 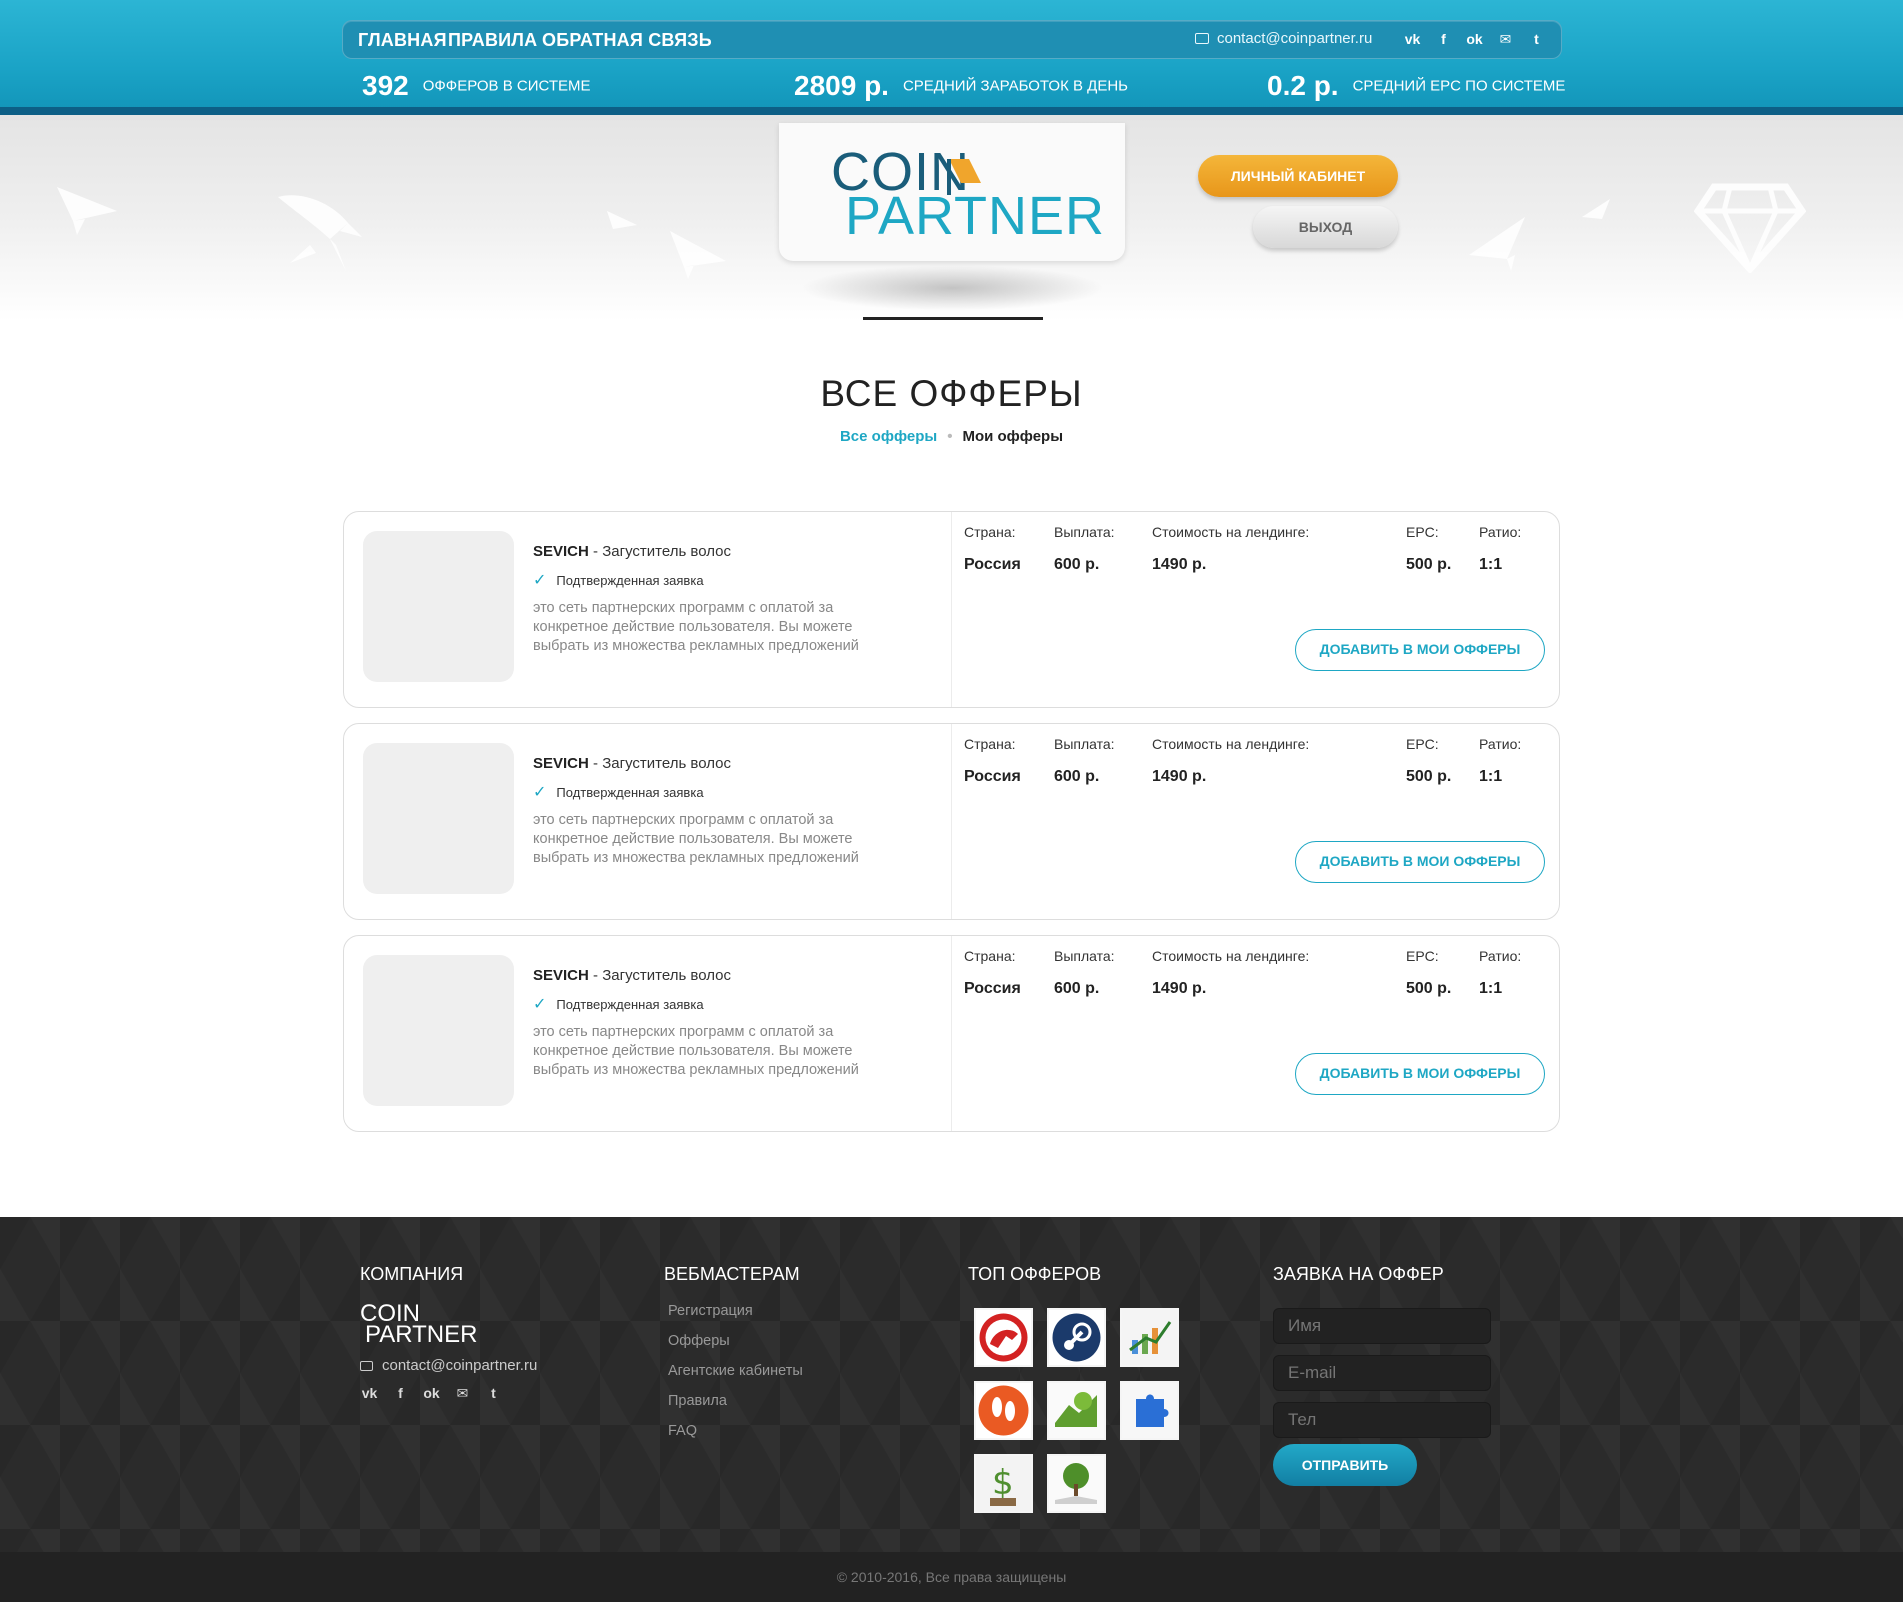 I want to click on footer-company-heading: КОМПАНИЯ, so click(x=412, y=1274).